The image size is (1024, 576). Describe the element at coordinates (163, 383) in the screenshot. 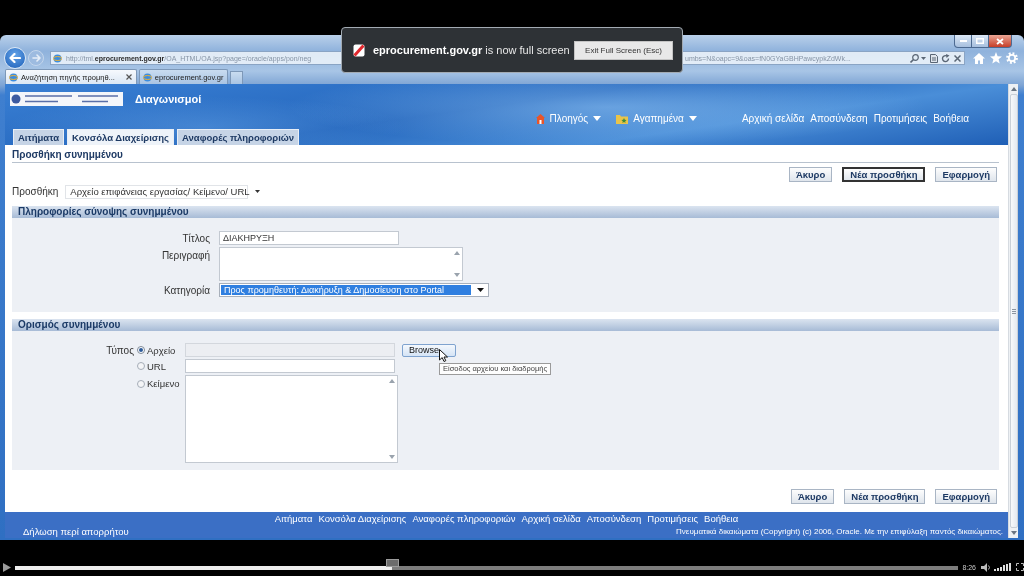

I see `option-label: Κείμενο` at that location.